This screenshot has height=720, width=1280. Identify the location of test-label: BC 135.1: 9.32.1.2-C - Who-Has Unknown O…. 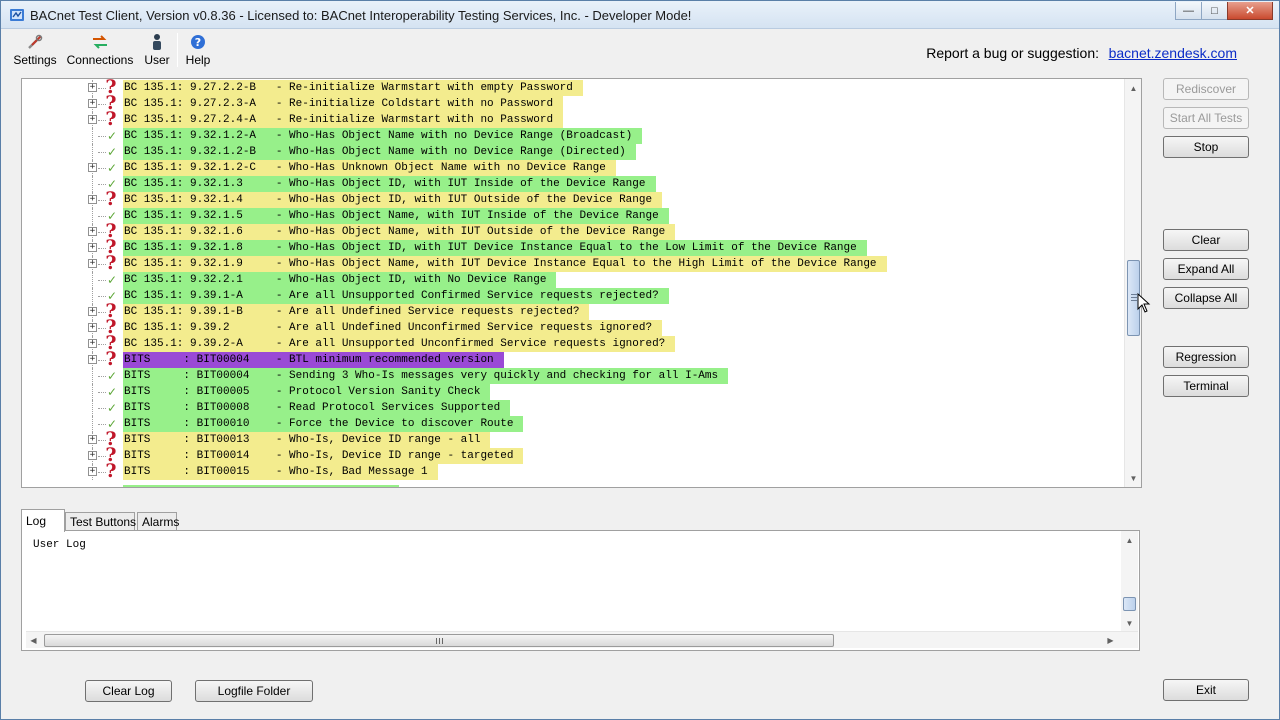
(369, 168).